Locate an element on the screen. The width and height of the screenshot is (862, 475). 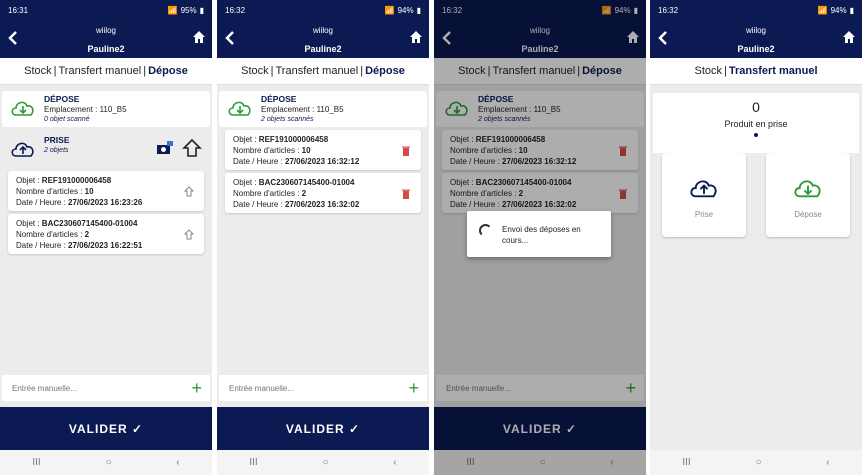
item-count: Nombre d'articles : 2 is located at coordinates (270, 193).